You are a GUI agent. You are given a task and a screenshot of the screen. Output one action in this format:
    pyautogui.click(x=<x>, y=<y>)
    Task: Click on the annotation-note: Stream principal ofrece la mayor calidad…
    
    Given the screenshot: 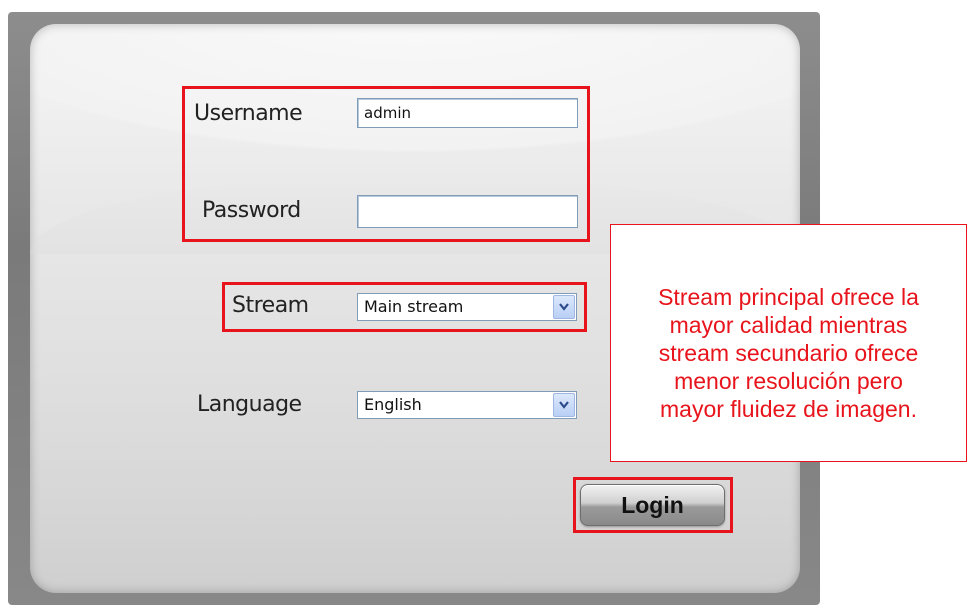 What is the action you would take?
    pyautogui.click(x=788, y=343)
    